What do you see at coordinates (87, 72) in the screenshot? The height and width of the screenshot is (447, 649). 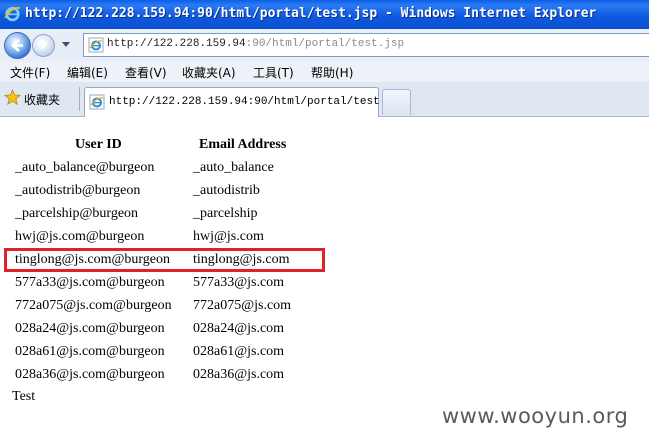 I see `menu-edit: 编辑(E)` at bounding box center [87, 72].